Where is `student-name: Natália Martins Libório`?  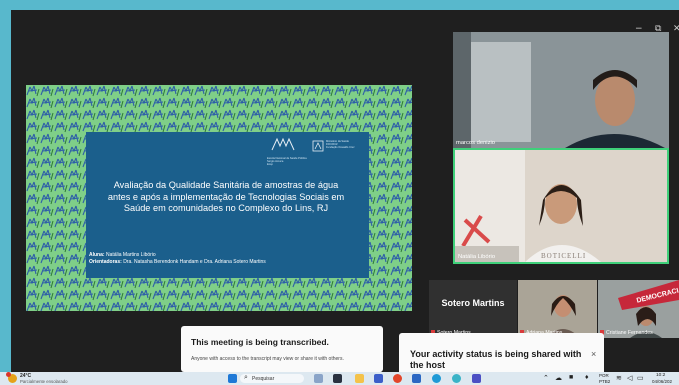 student-name: Natália Martins Libório is located at coordinates (130, 255).